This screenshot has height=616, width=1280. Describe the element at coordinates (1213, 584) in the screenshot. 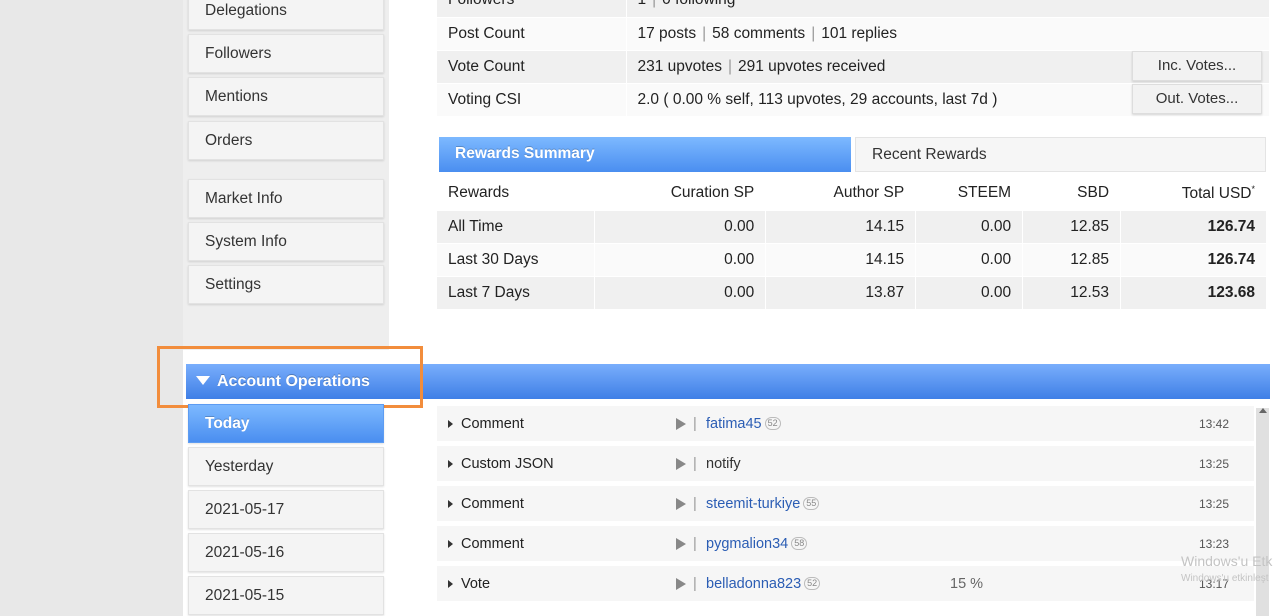

I see `operation-time: 13:17` at that location.